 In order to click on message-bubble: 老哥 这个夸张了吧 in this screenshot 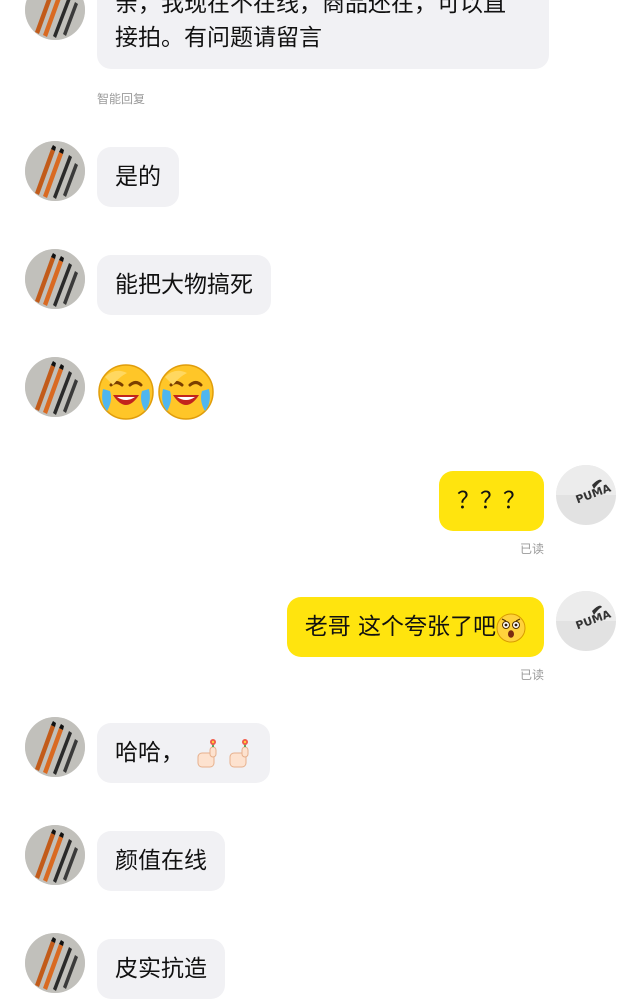, I will do `click(415, 627)`.